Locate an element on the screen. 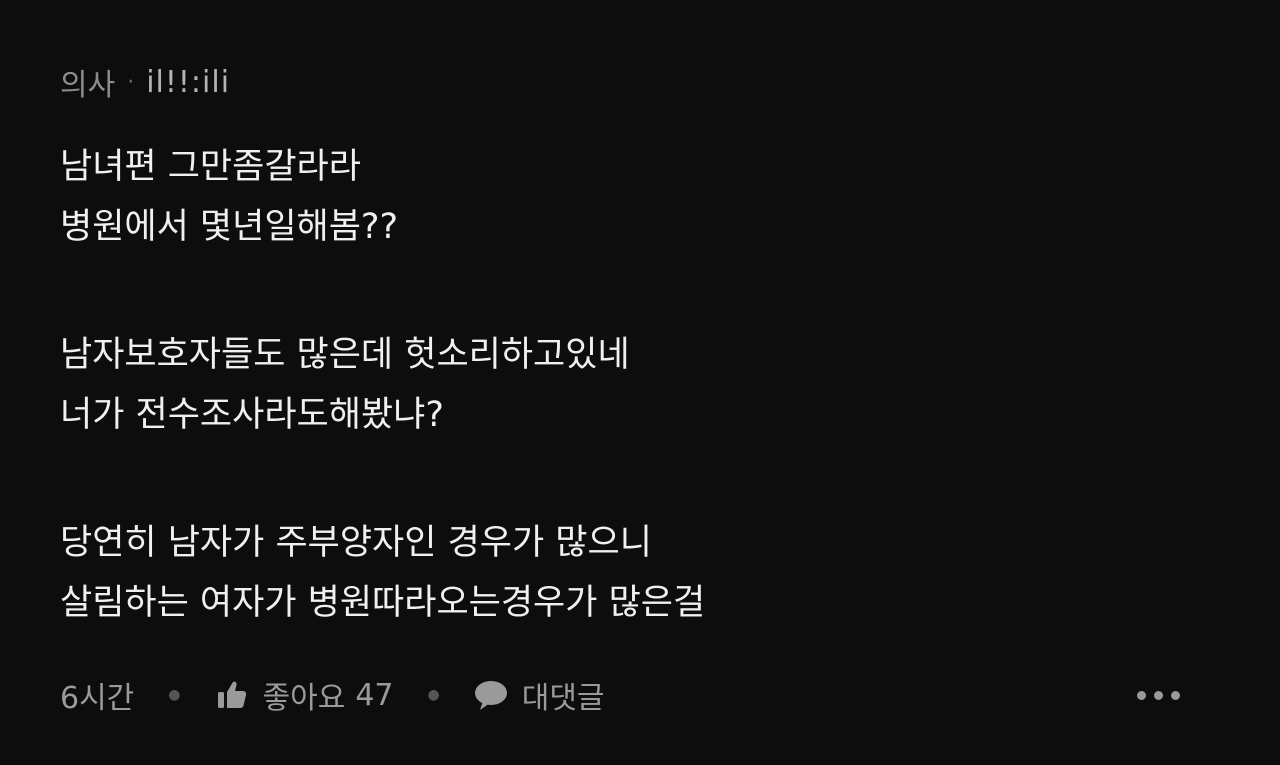 This screenshot has height=765, width=1280. reply-label: 대댓글 is located at coordinates (563, 698).